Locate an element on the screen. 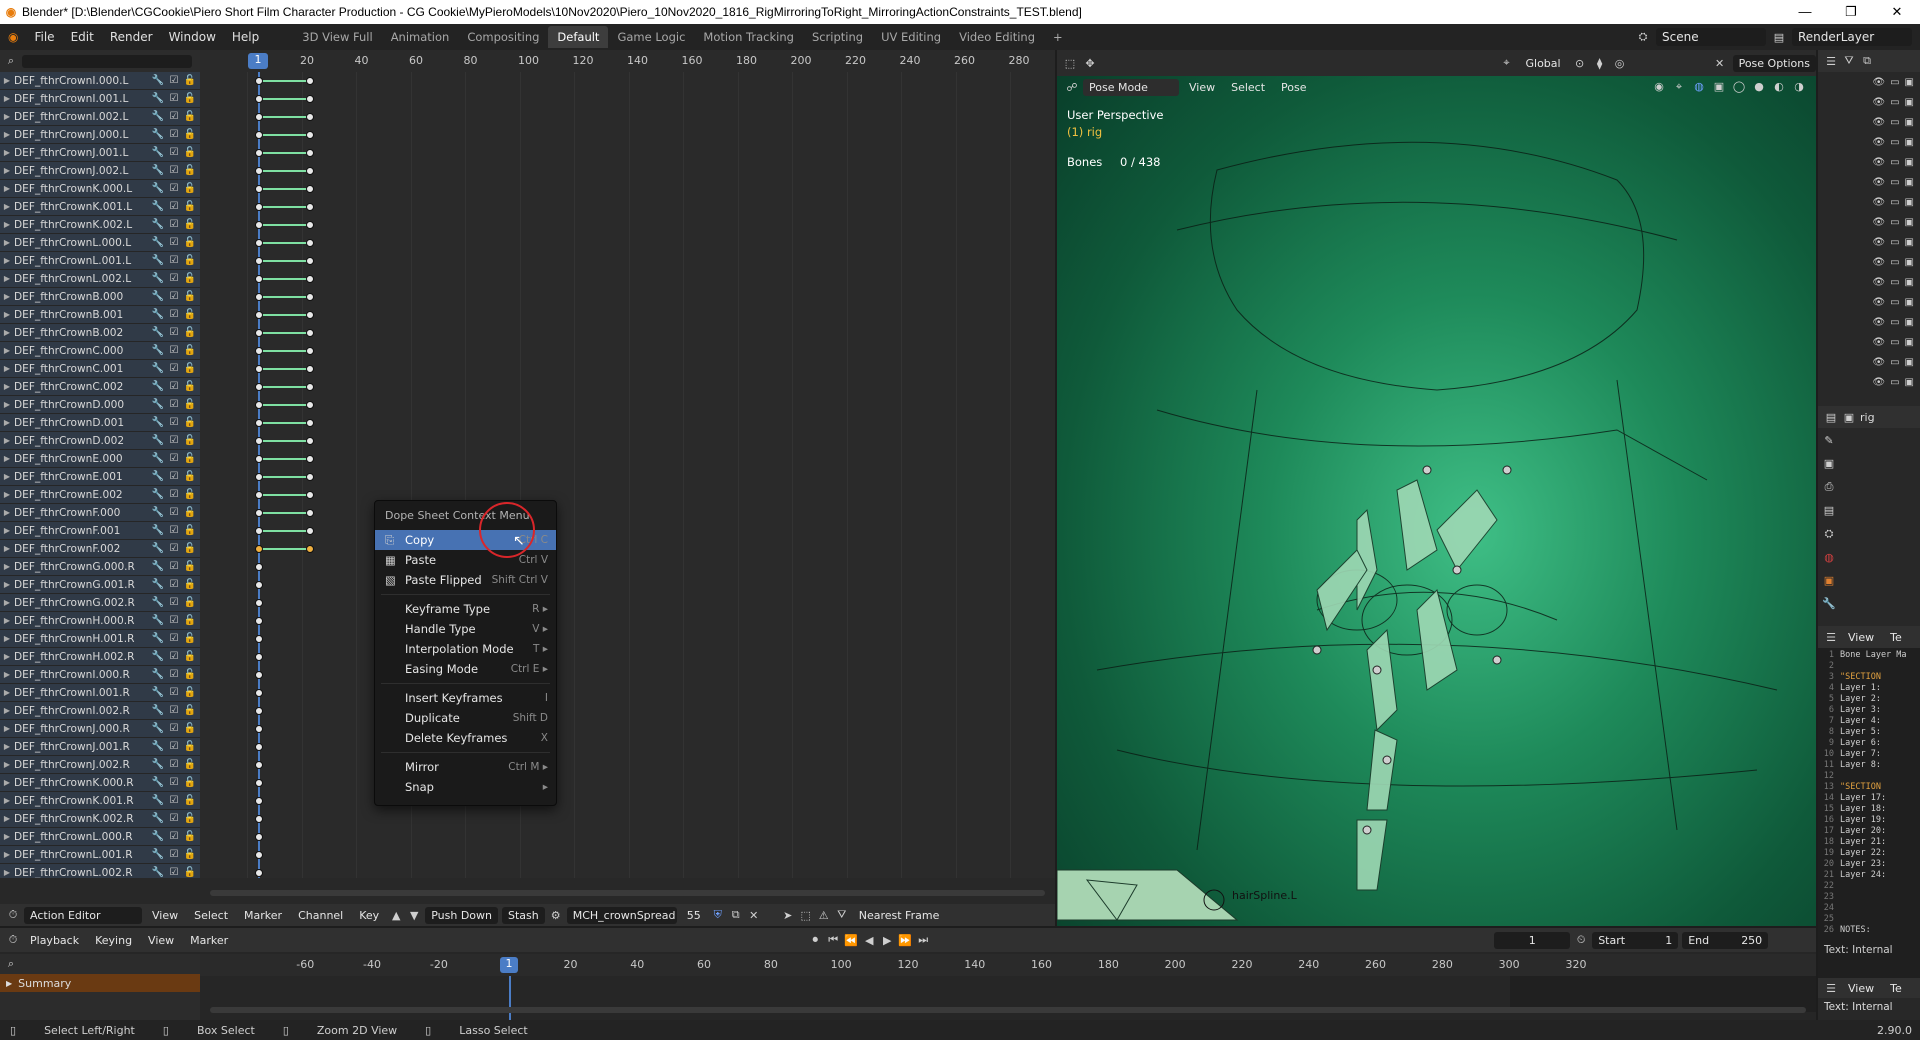  menu-key: Key is located at coordinates (369, 915).